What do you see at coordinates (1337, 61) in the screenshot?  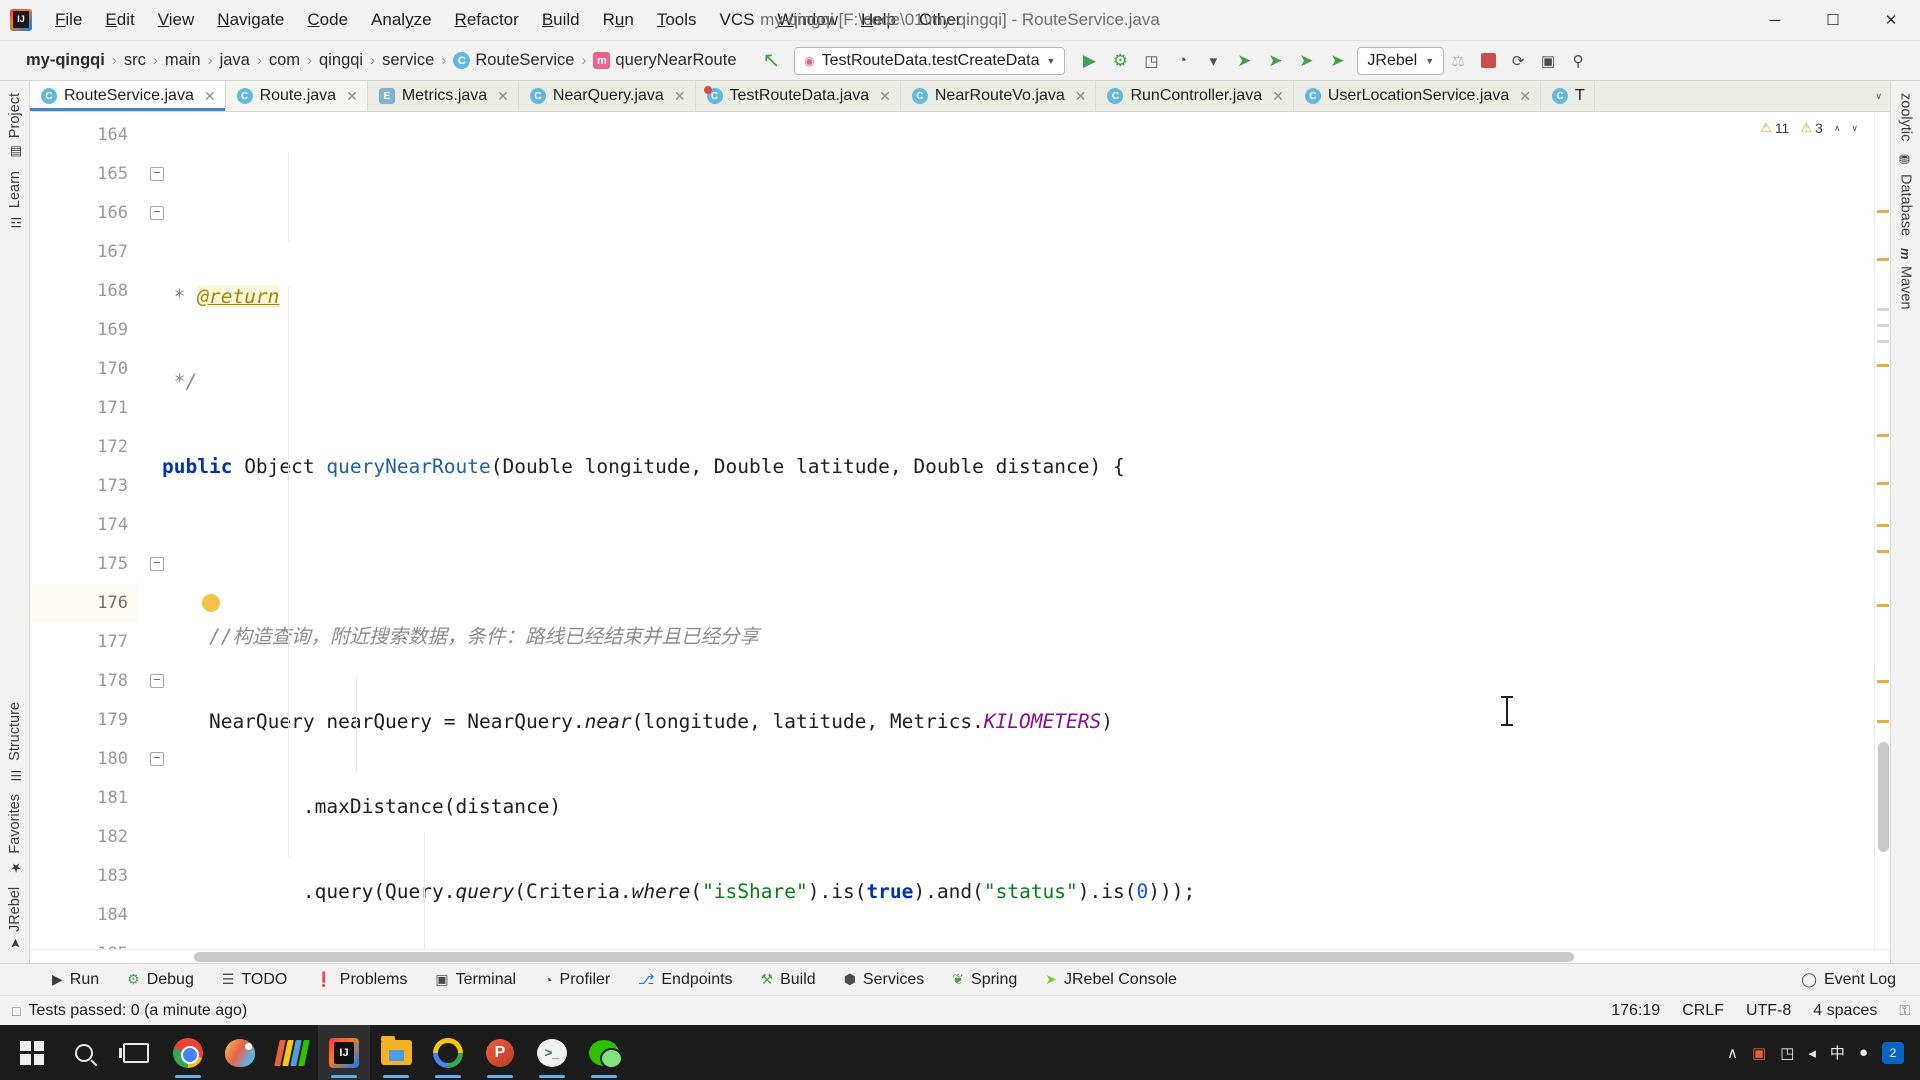 I see `jrebel-profile-button: ➤` at bounding box center [1337, 61].